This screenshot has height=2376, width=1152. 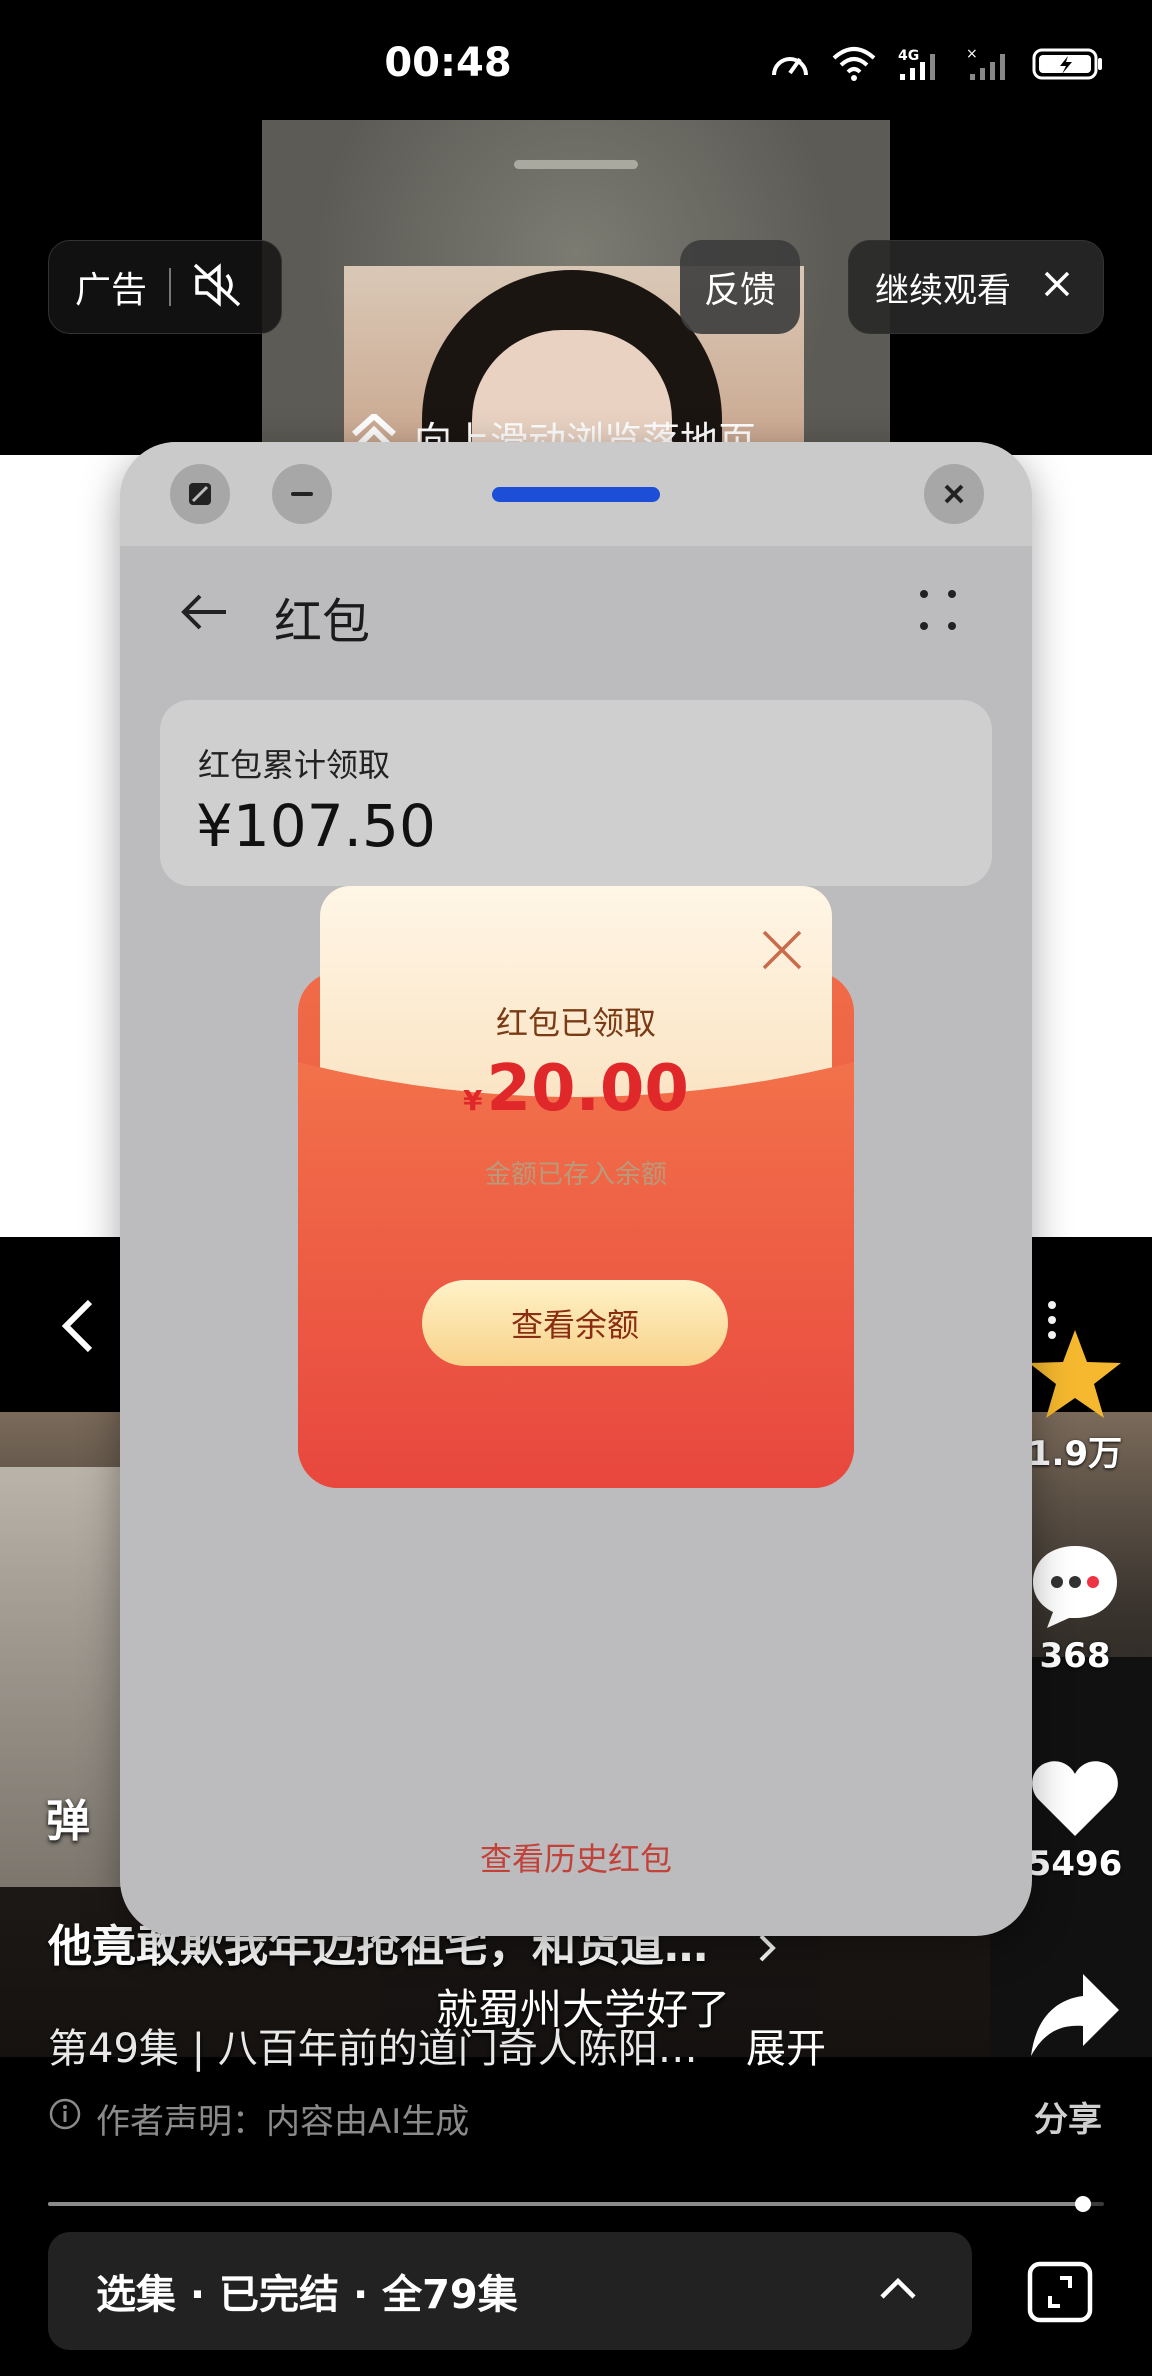 What do you see at coordinates (1057, 287) in the screenshot?
I see `close-icon` at bounding box center [1057, 287].